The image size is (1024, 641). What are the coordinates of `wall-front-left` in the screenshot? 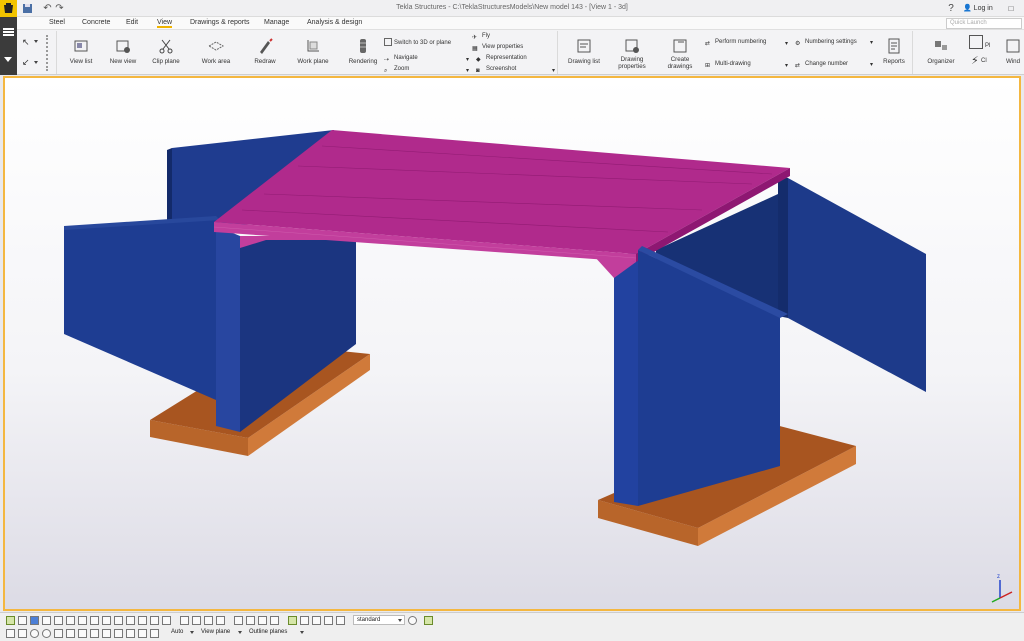 It's located at (142, 308).